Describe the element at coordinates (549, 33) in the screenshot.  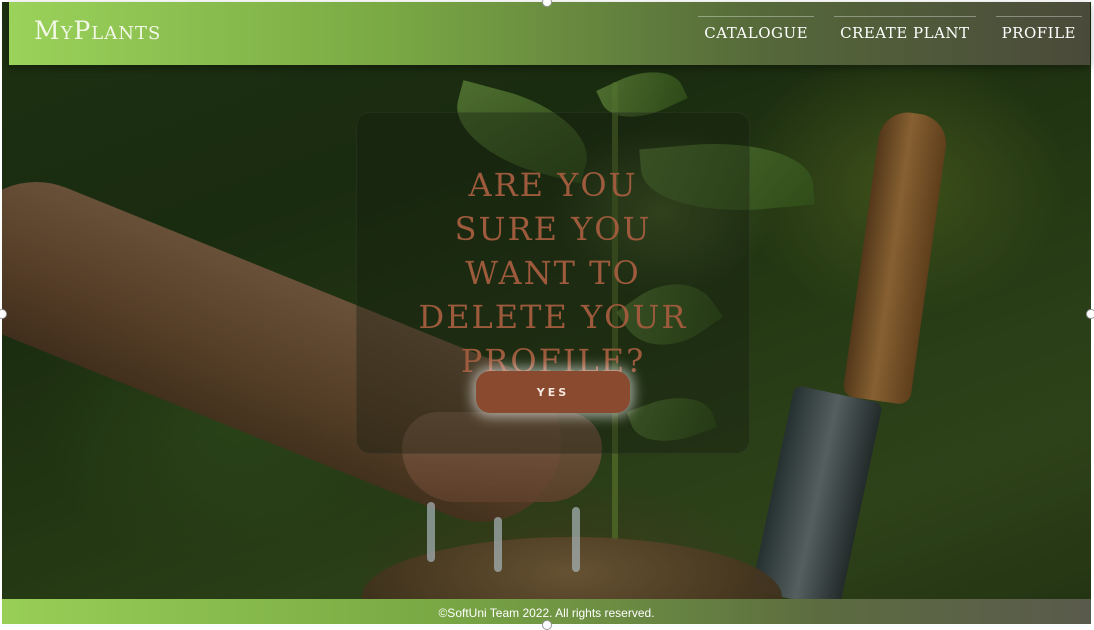
I see `header-bar: MyPlants CATALOGUE CREATE PLANT PROFILE` at that location.